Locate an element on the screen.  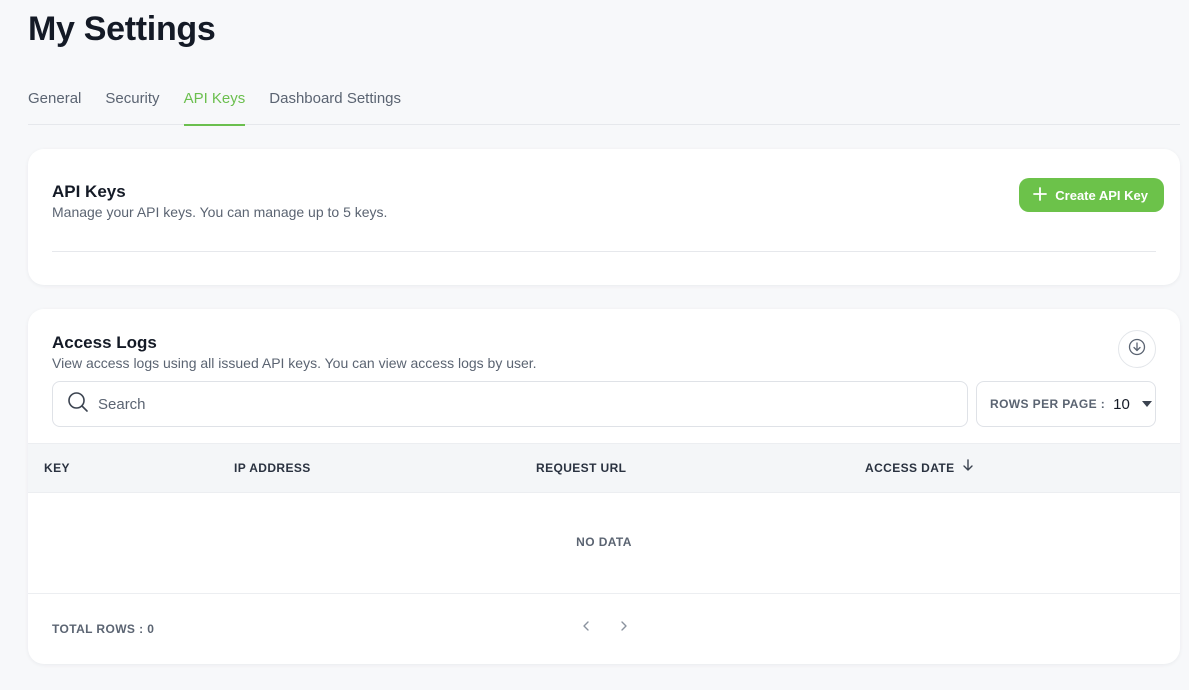
create-api-key-label: Create API Key is located at coordinates (1101, 195).